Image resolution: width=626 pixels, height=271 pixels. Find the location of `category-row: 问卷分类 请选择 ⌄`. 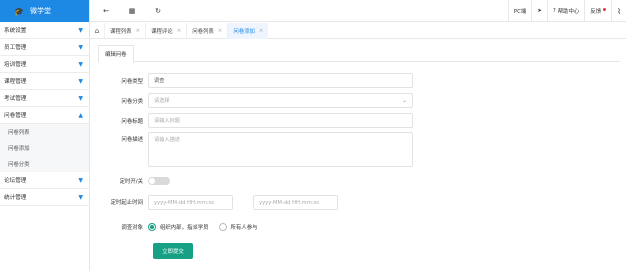

category-row: 问卷分类 请选择 ⌄ is located at coordinates (255, 100).